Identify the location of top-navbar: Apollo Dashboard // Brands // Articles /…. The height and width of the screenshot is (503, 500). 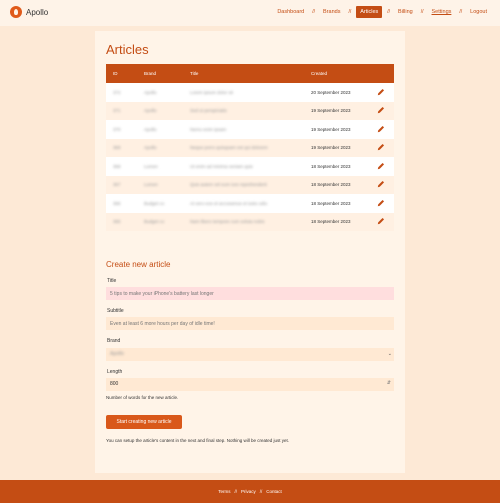
(250, 13).